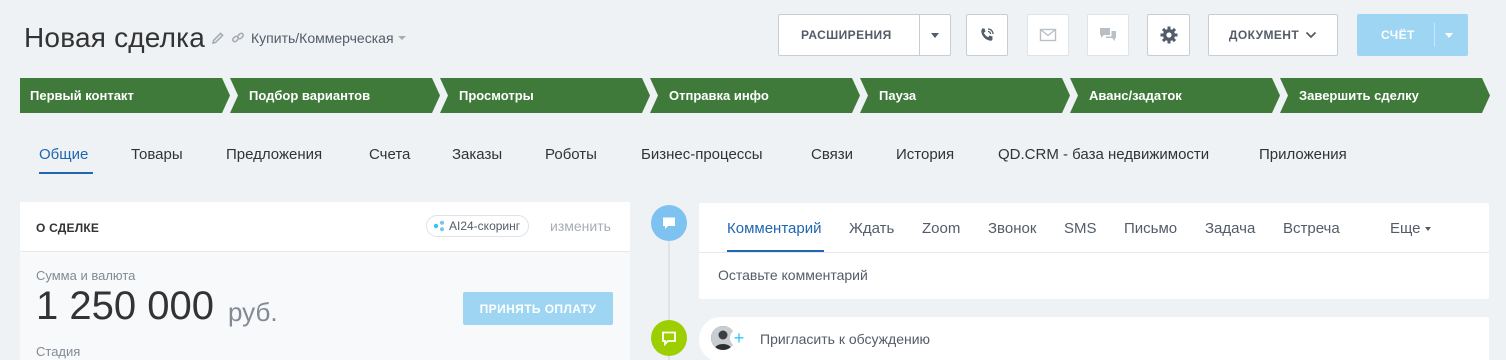 The width and height of the screenshot is (1506, 360). What do you see at coordinates (438, 226) in the screenshot?
I see `ai-scoring-icon` at bounding box center [438, 226].